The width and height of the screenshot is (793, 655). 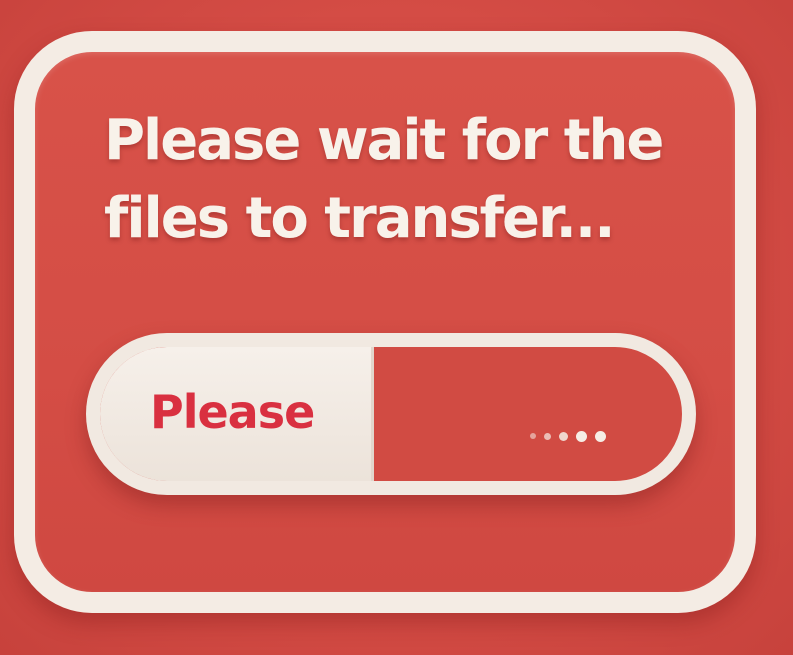 What do you see at coordinates (232, 412) in the screenshot?
I see `progress-label: Please` at bounding box center [232, 412].